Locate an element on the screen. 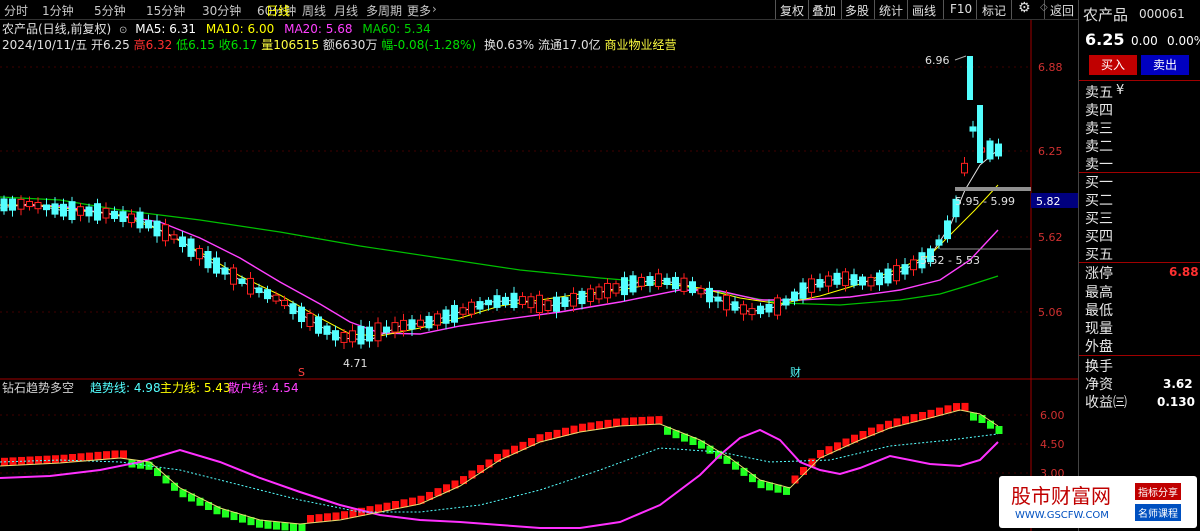 This screenshot has height=531, width=1200. retail-line-label: 散户线: 4.54 is located at coordinates (263, 387).